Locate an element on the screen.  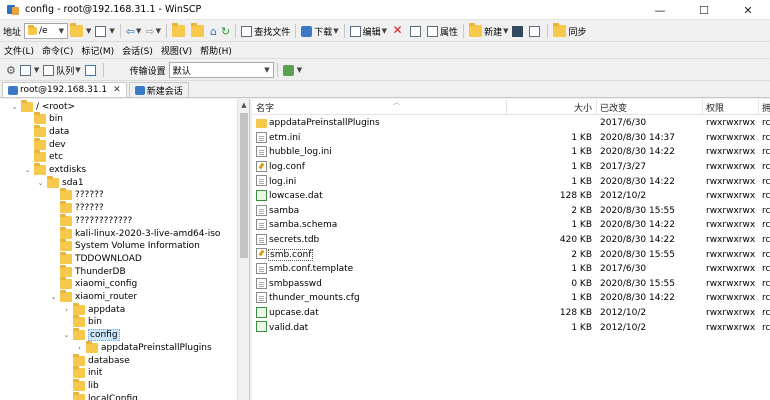
tree-item: ⌄ xiaomi_router is located at coordinates (93, 297).